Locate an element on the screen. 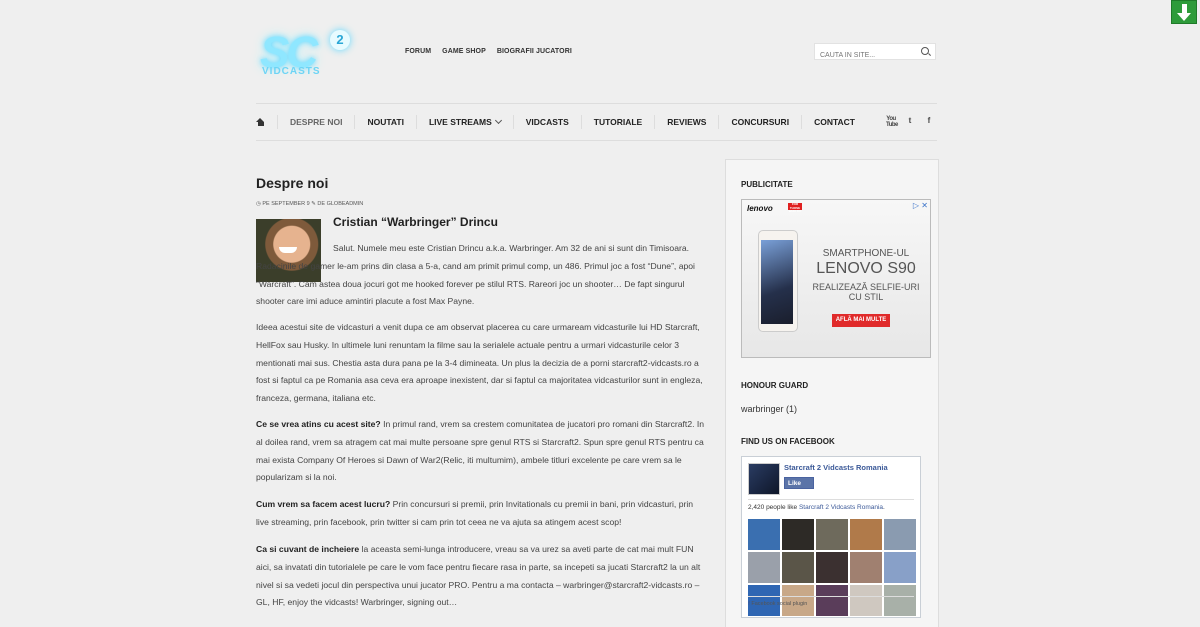 The image size is (1200, 627). ad-choices-icon: ▷ ✕ is located at coordinates (920, 205).